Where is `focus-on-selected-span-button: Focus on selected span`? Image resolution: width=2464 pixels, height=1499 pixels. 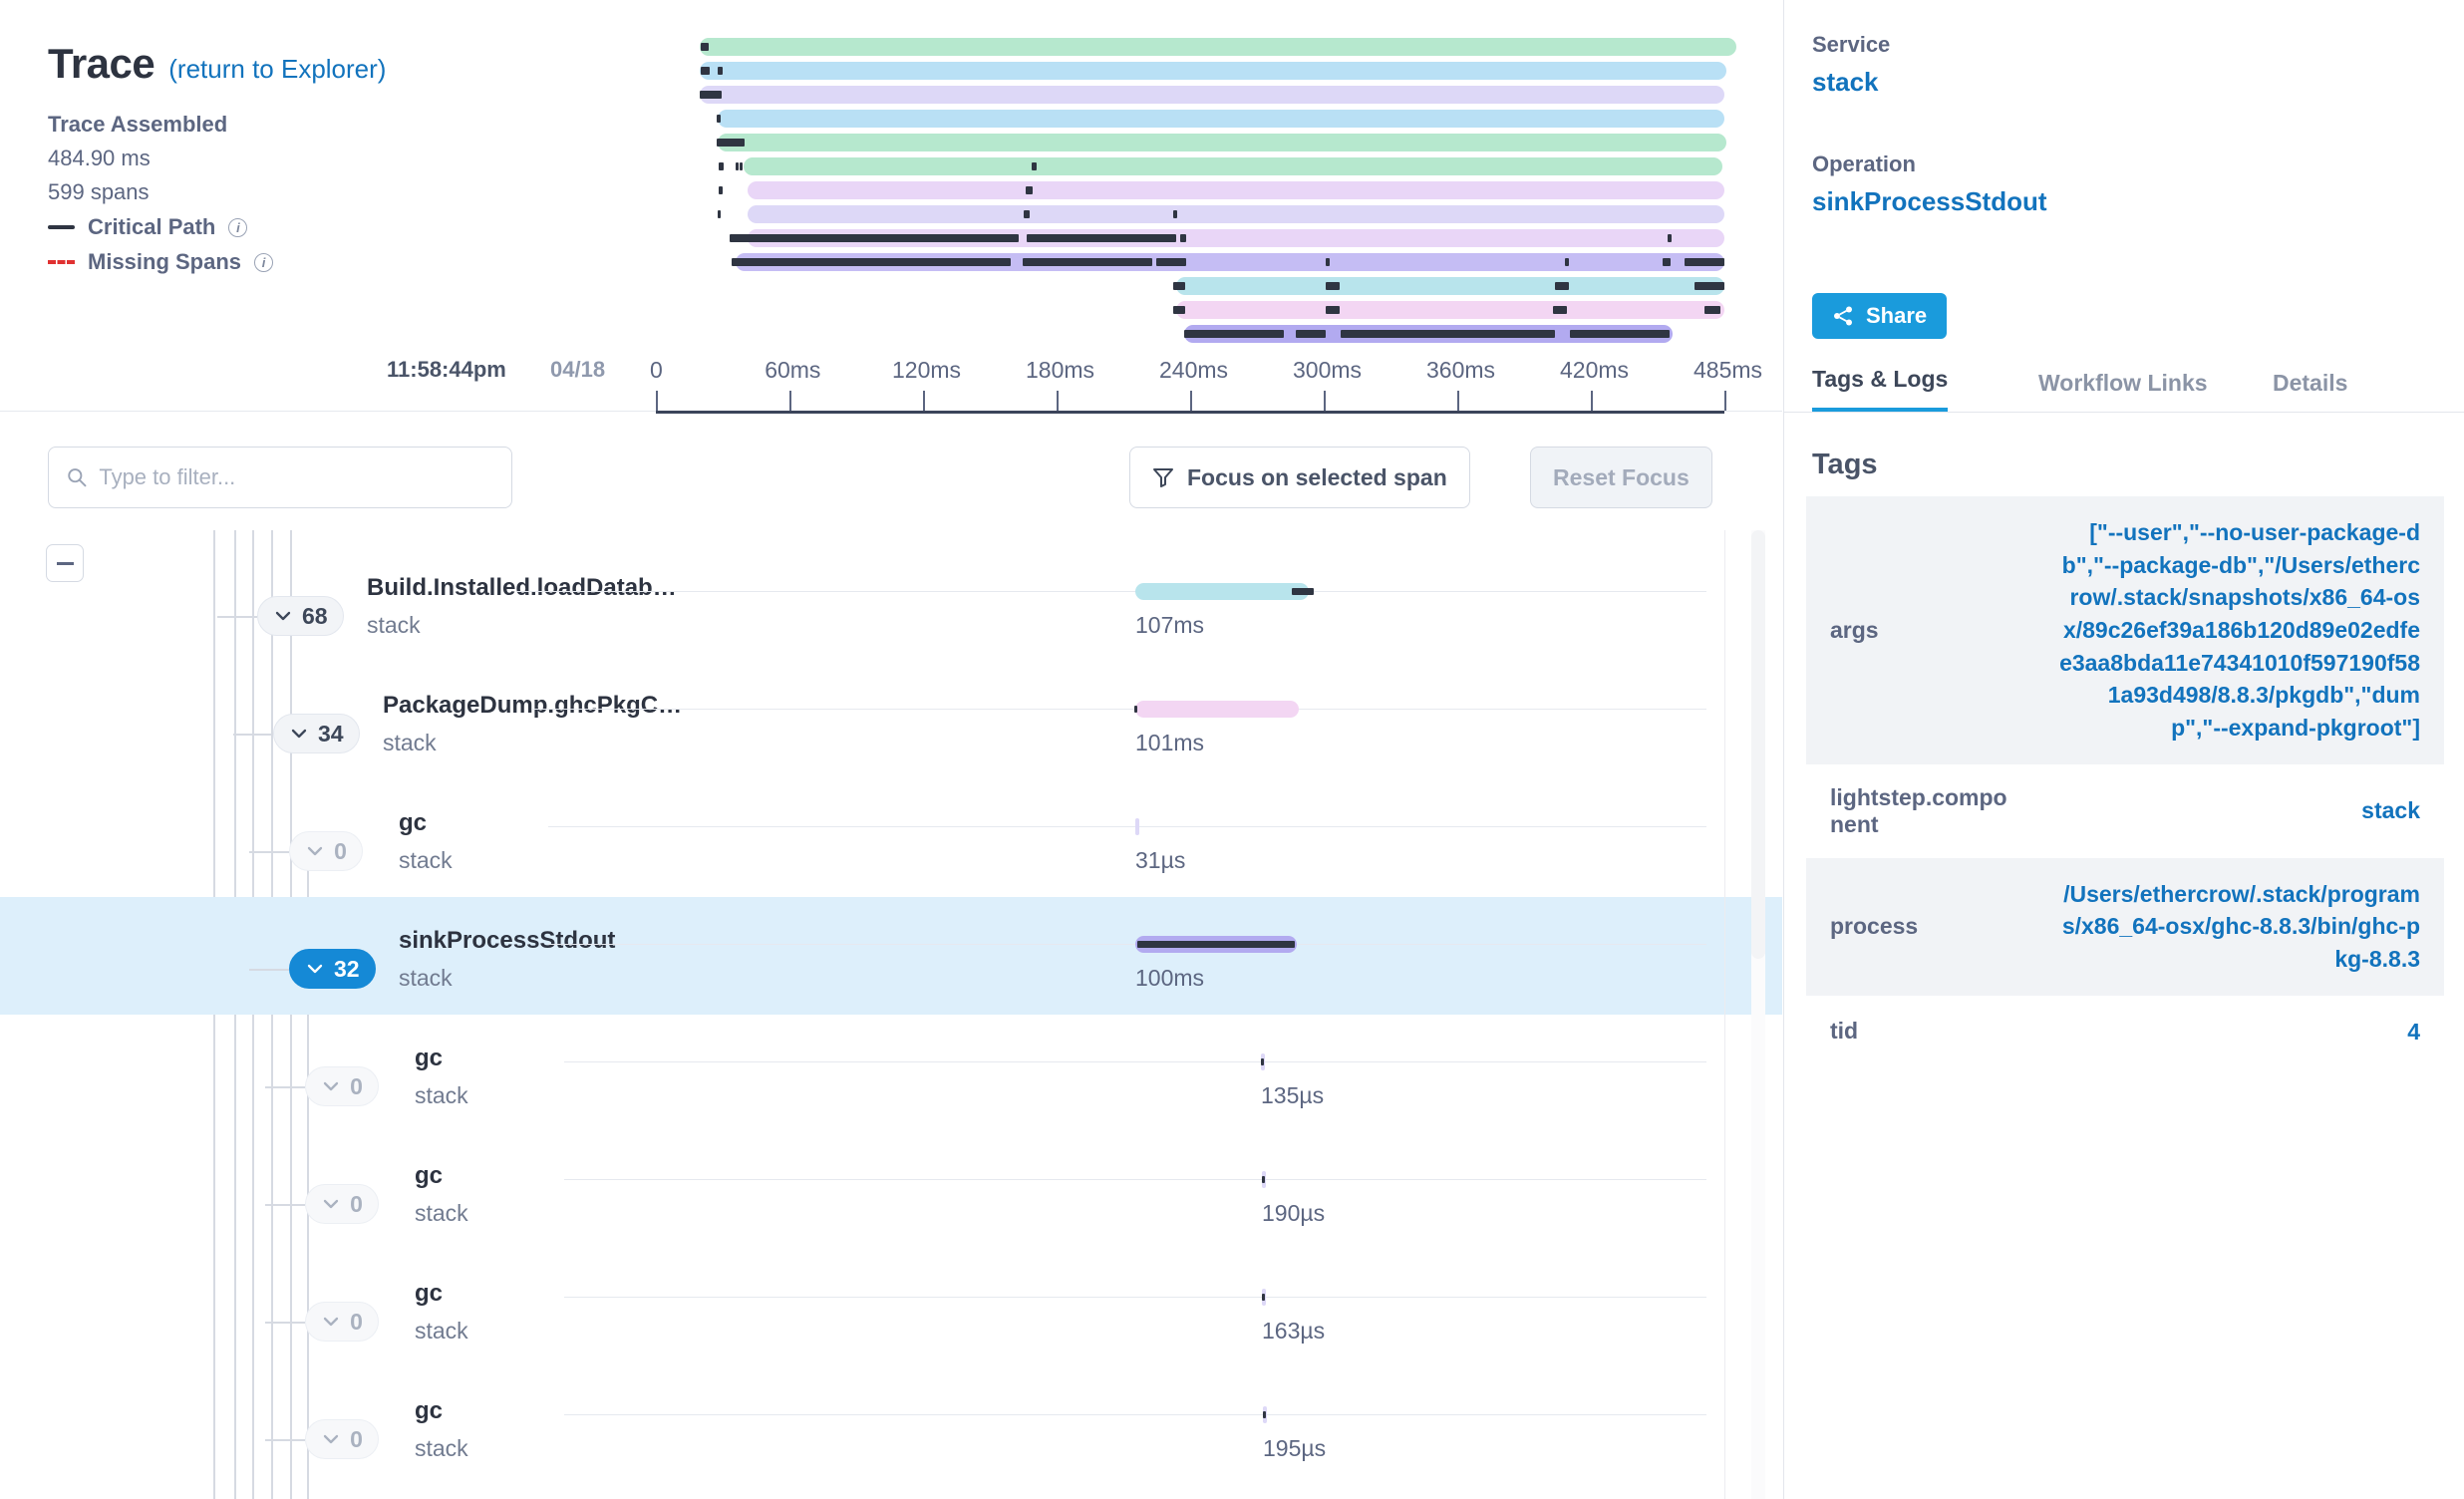
focus-on-selected-span-button: Focus on selected span is located at coordinates (1300, 478).